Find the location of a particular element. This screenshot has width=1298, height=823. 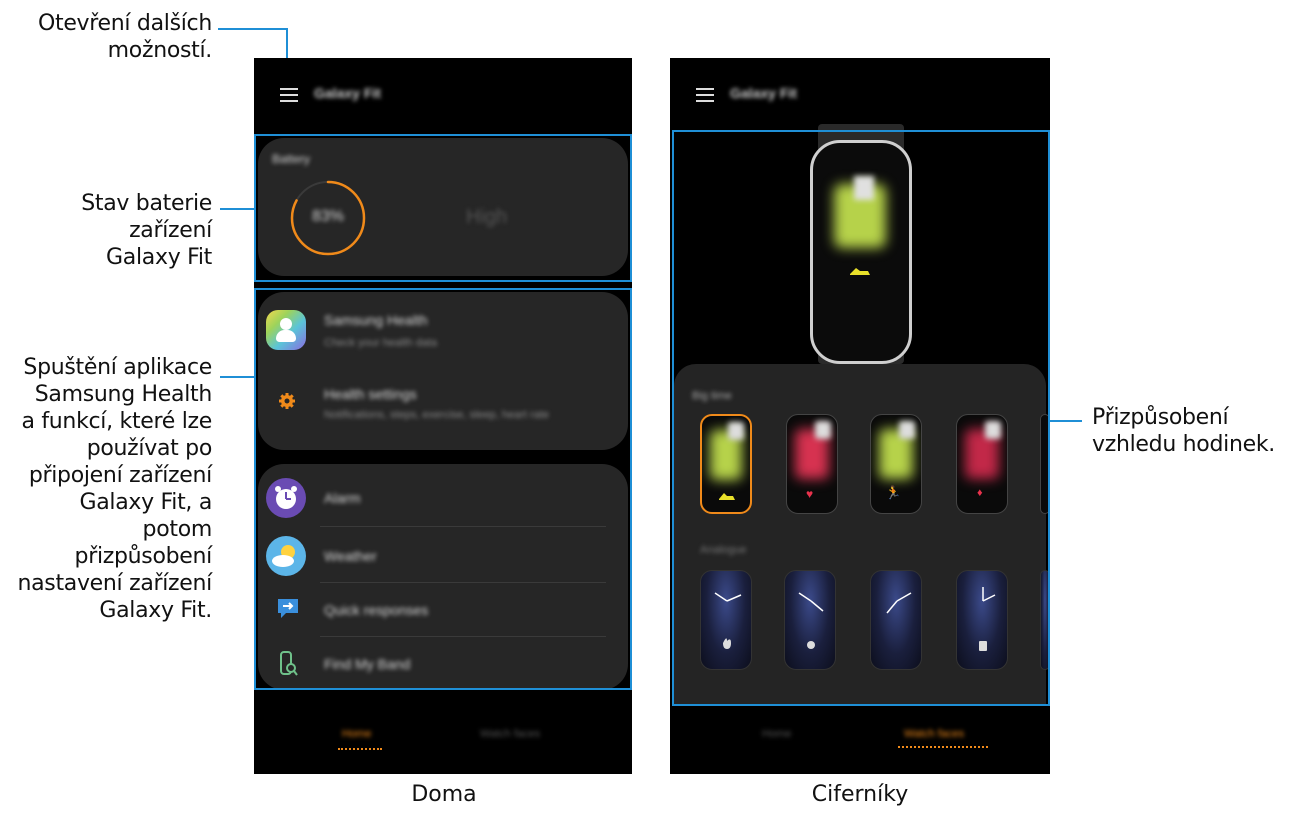

callout-battery: Stav baterie zařízení Galaxy Fit is located at coordinates (146, 230).